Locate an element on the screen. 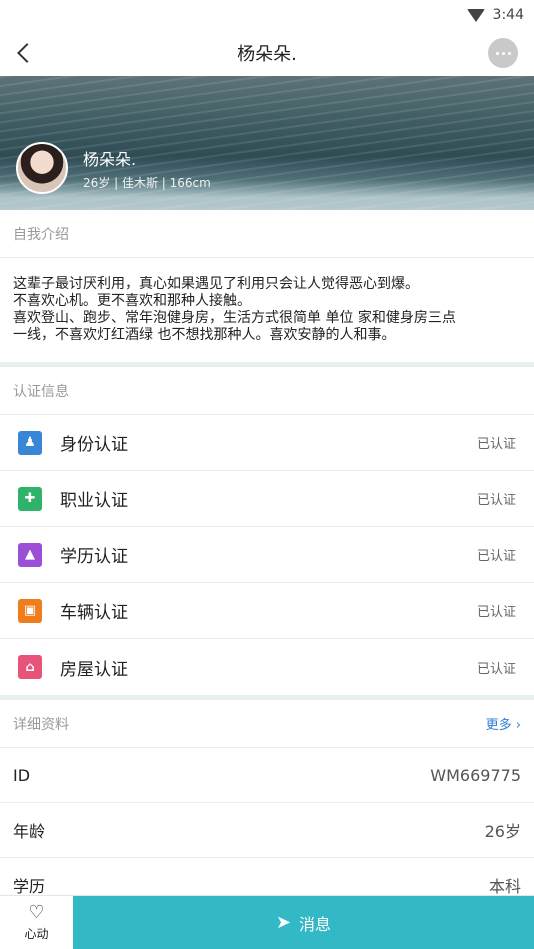 The height and width of the screenshot is (949, 534). back-button is located at coordinates (29, 53).